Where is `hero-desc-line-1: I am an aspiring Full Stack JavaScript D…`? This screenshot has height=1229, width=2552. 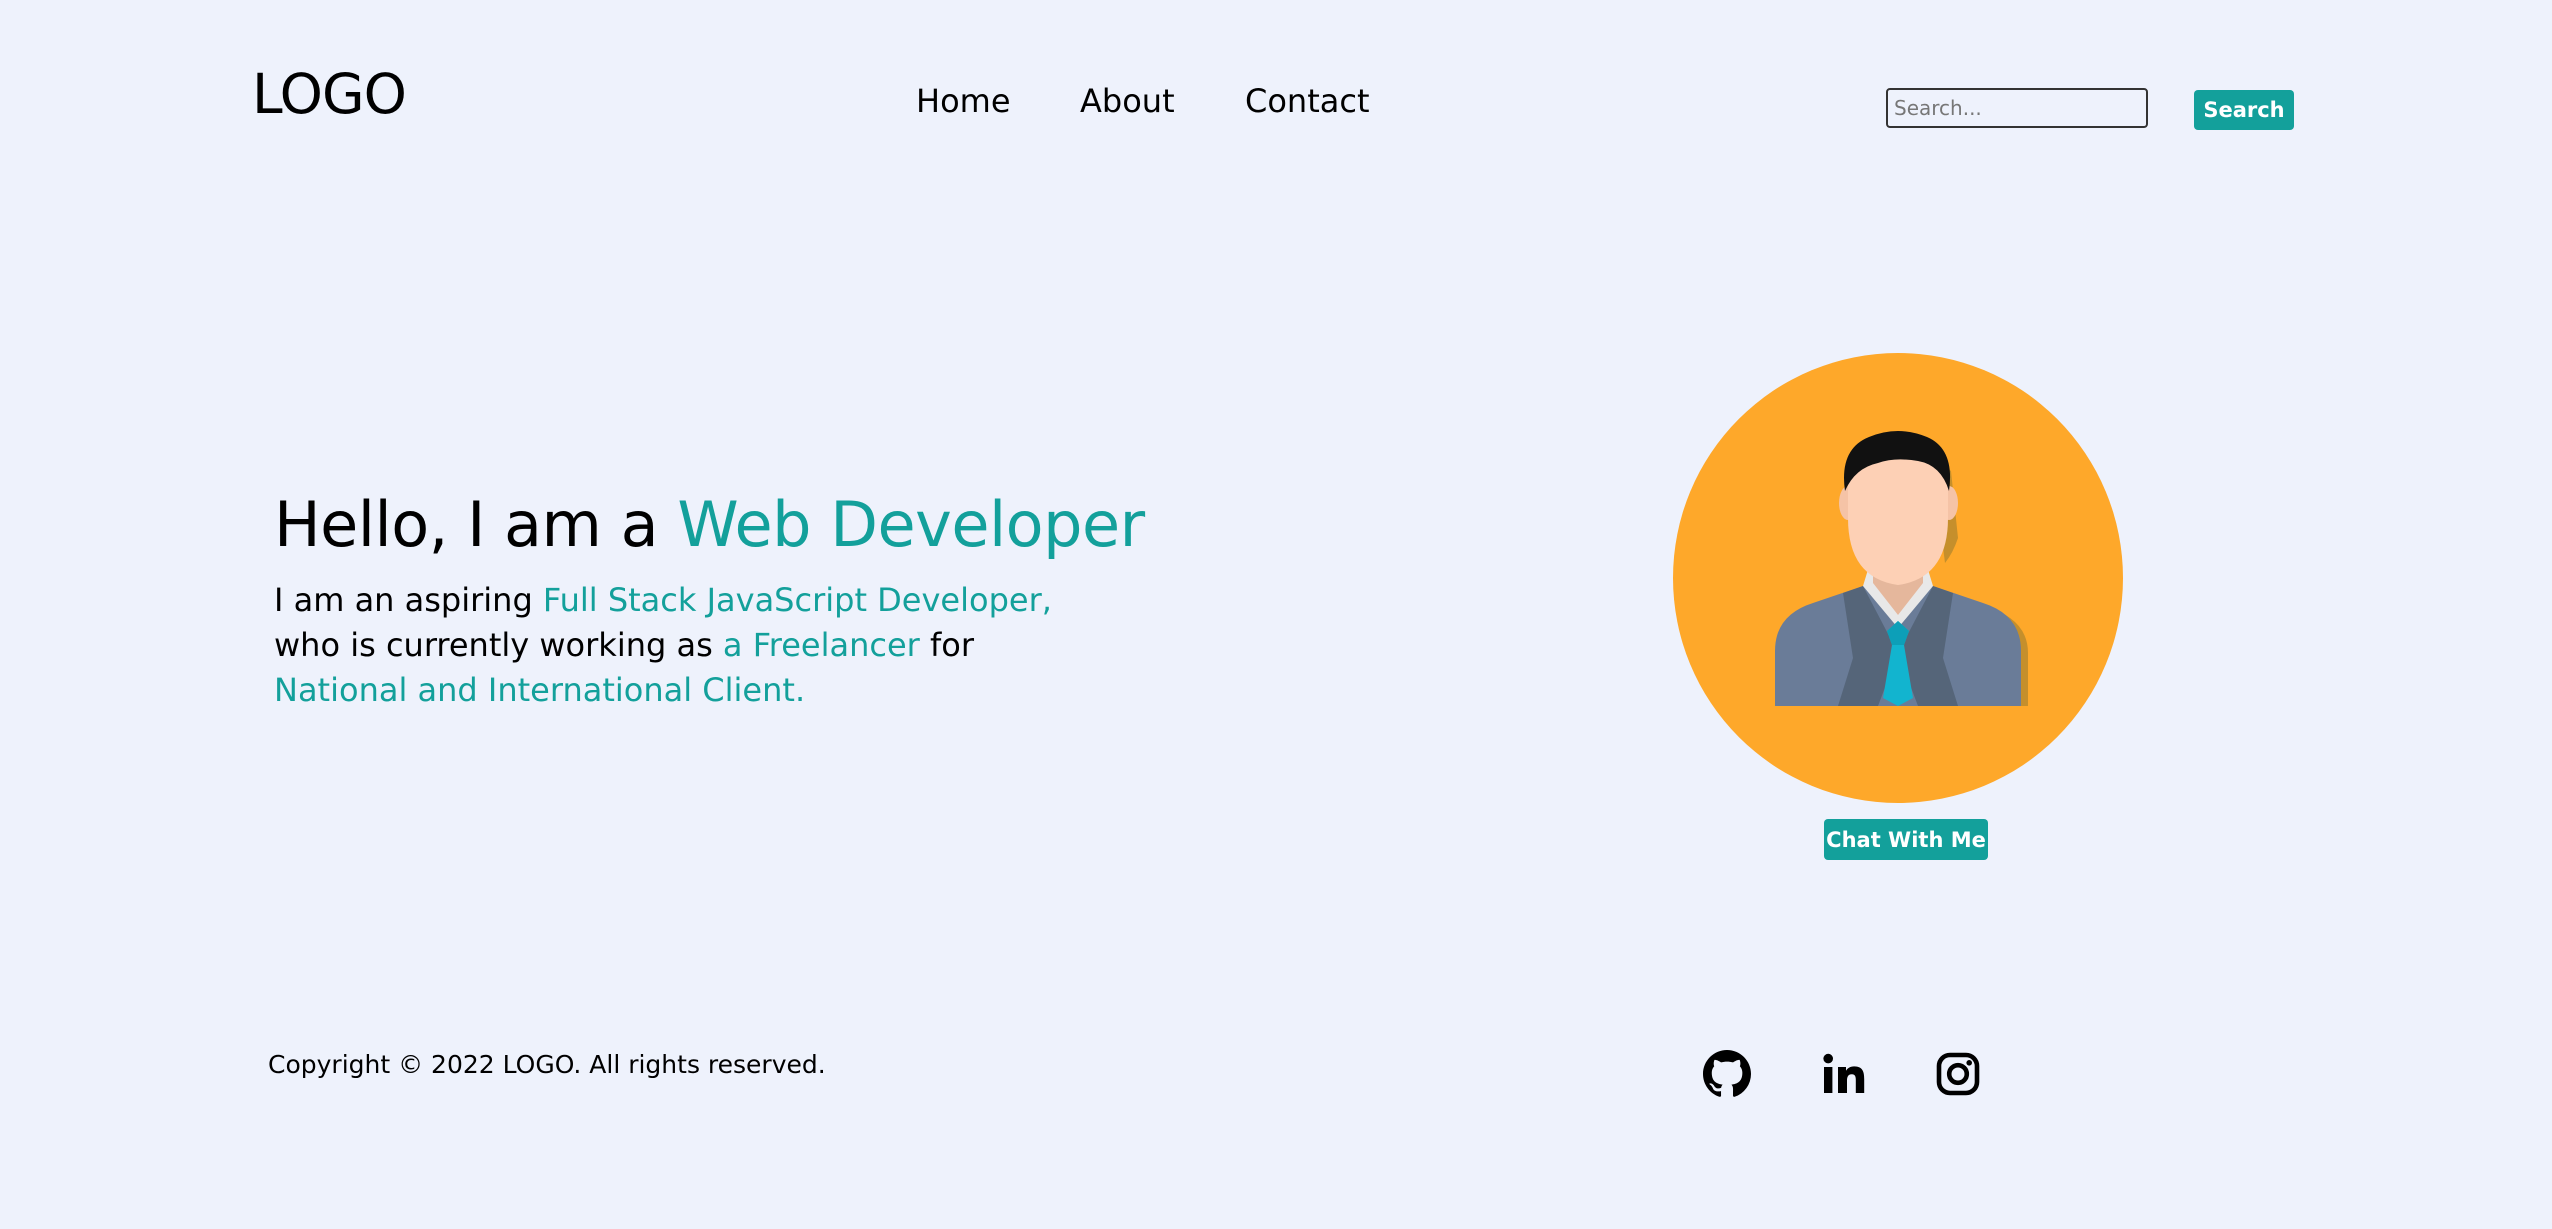
hero-desc-line-1: I am an aspiring Full Stack JavaScript D… is located at coordinates (663, 600).